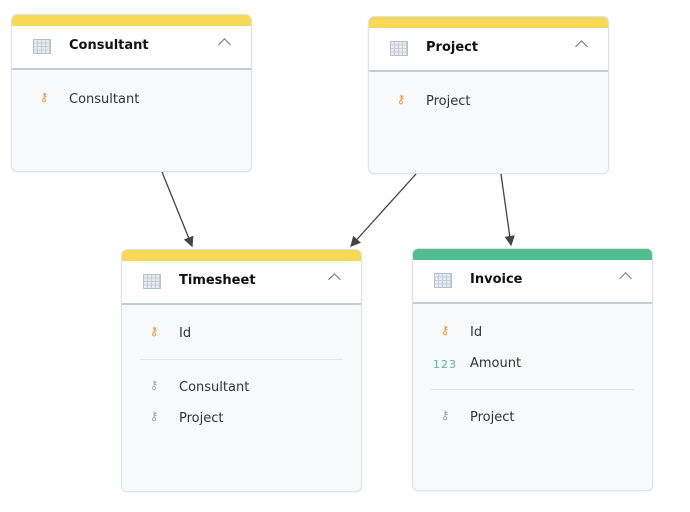 This screenshot has height=512, width=690. I want to click on card-header: Invoice, so click(532, 282).